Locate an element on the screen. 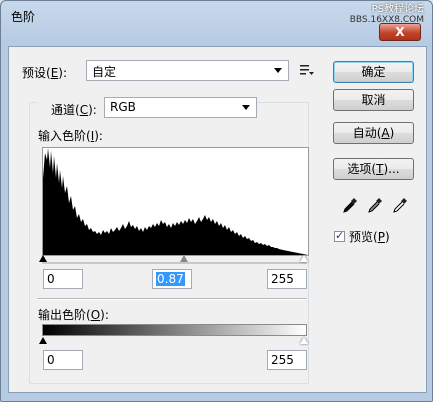 The width and height of the screenshot is (433, 402). list-options-icon is located at coordinates (307, 70).